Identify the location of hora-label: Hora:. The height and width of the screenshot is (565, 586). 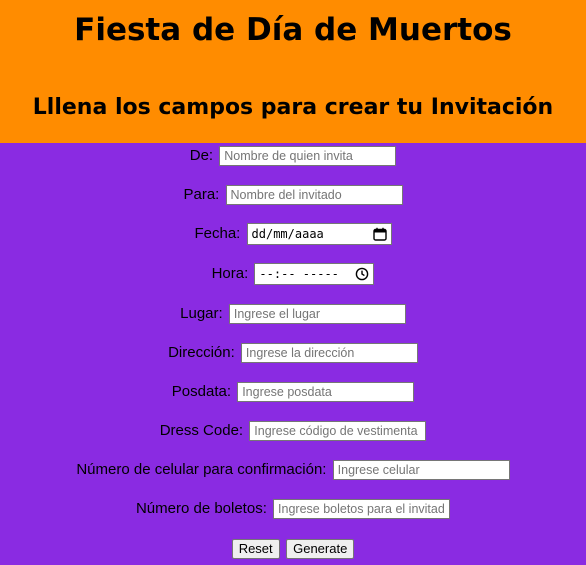
(230, 274).